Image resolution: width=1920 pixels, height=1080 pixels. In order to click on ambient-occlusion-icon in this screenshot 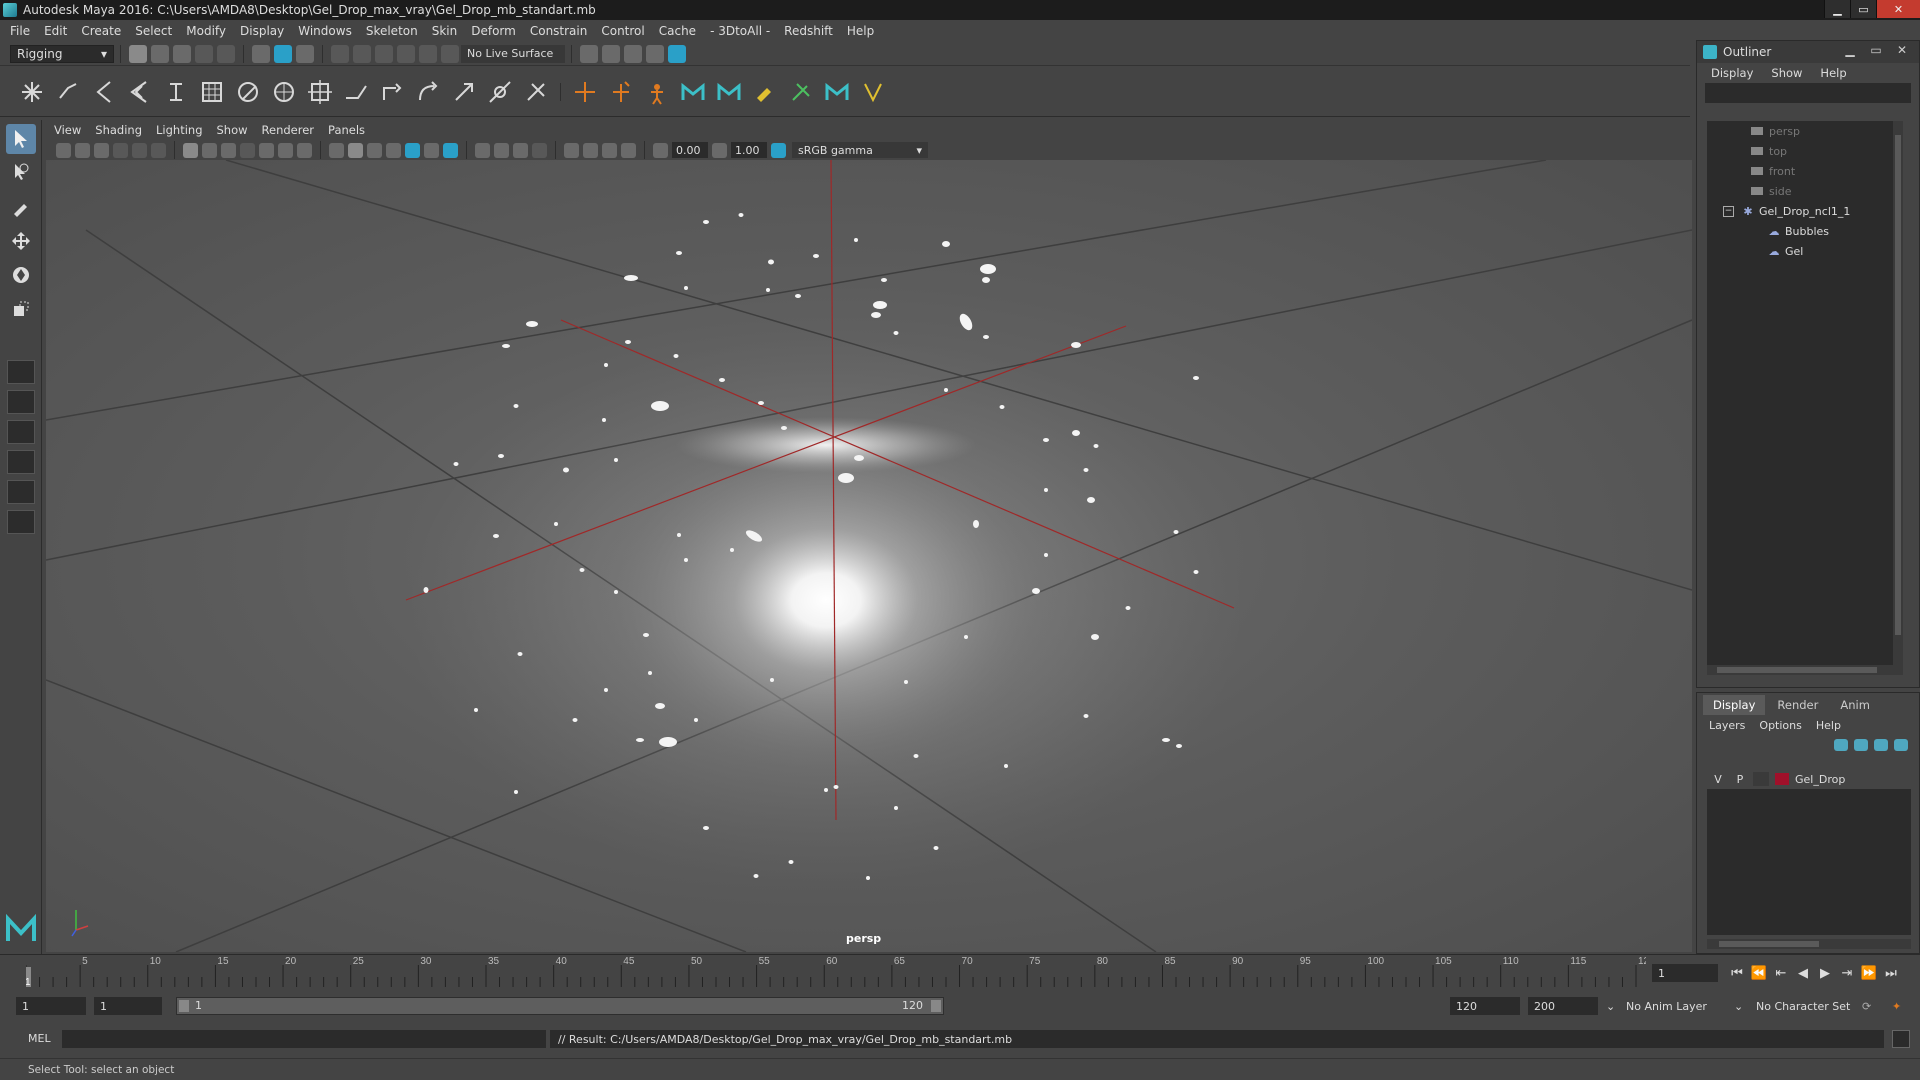, I will do `click(450, 150)`.